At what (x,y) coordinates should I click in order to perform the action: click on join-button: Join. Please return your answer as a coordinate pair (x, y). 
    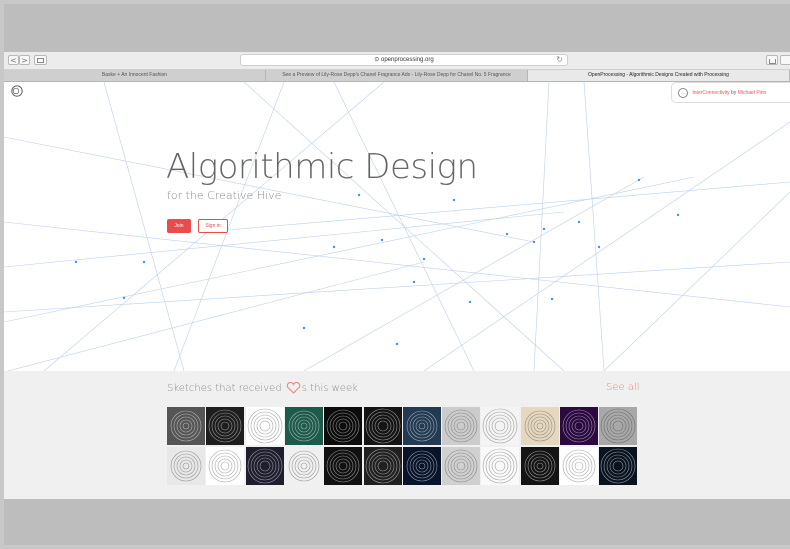
    Looking at the image, I should click on (179, 226).